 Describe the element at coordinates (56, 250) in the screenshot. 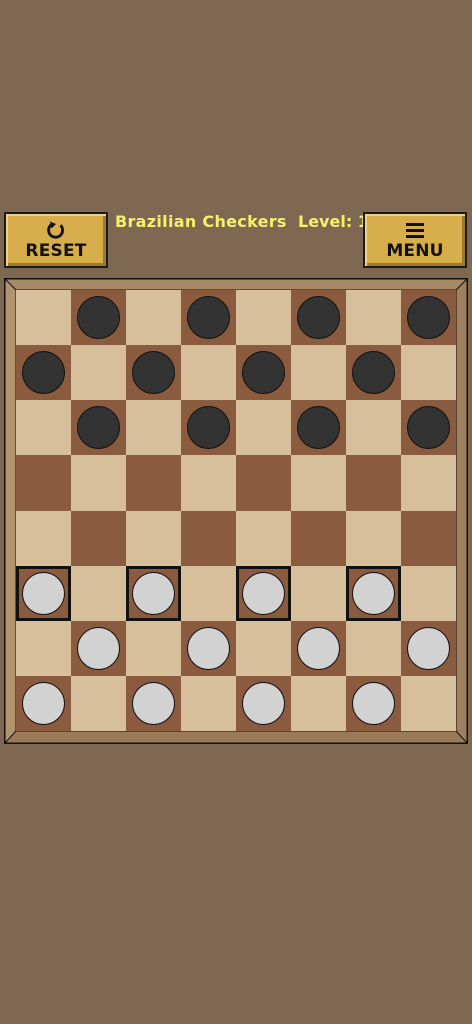

I see `reset-label: RESET` at that location.